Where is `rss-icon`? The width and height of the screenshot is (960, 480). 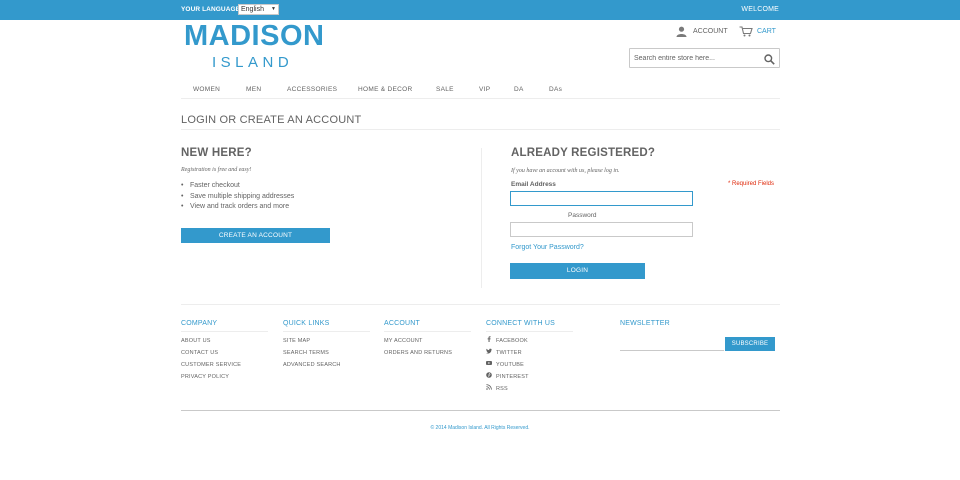 rss-icon is located at coordinates (489, 389).